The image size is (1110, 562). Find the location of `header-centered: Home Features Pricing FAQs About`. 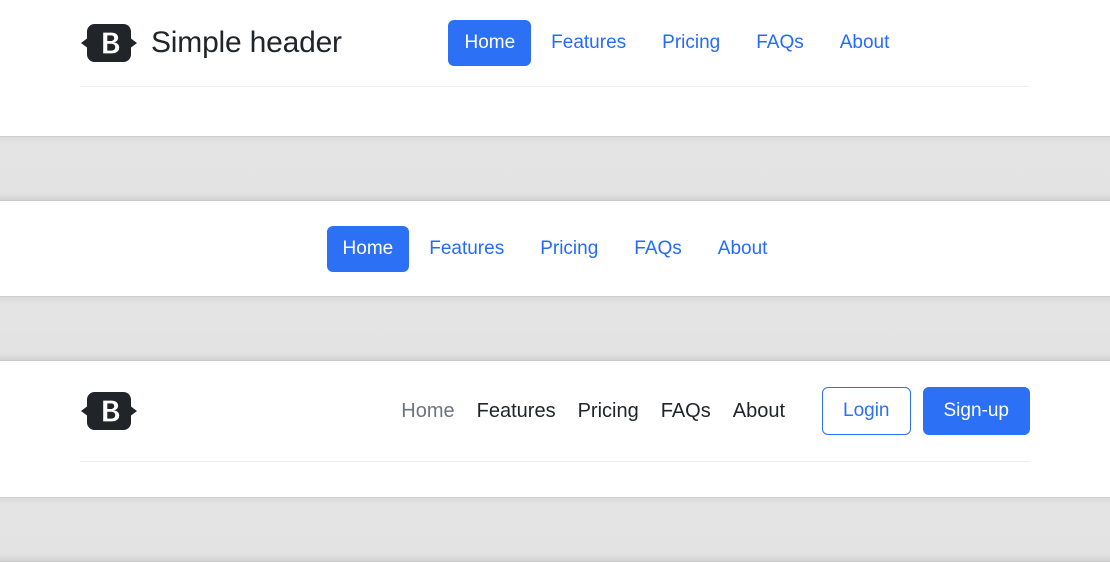

header-centered: Home Features Pricing FAQs About is located at coordinates (555, 249).